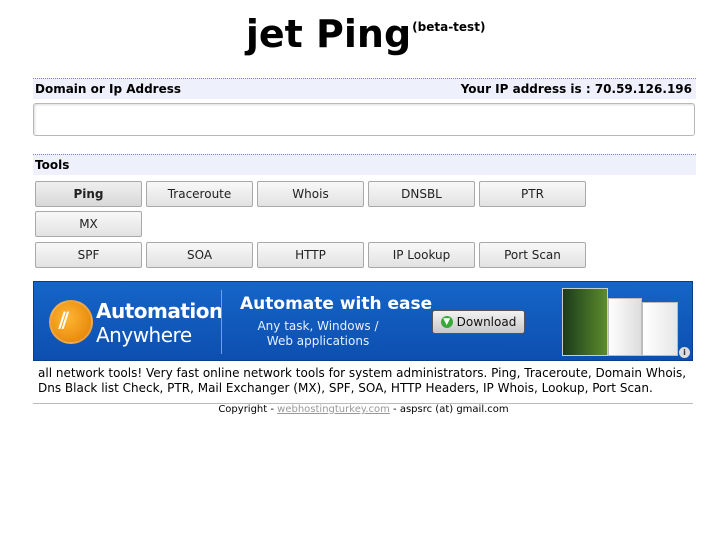 The image size is (727, 545). Describe the element at coordinates (486, 322) in the screenshot. I see `ad-download-label: Download` at that location.